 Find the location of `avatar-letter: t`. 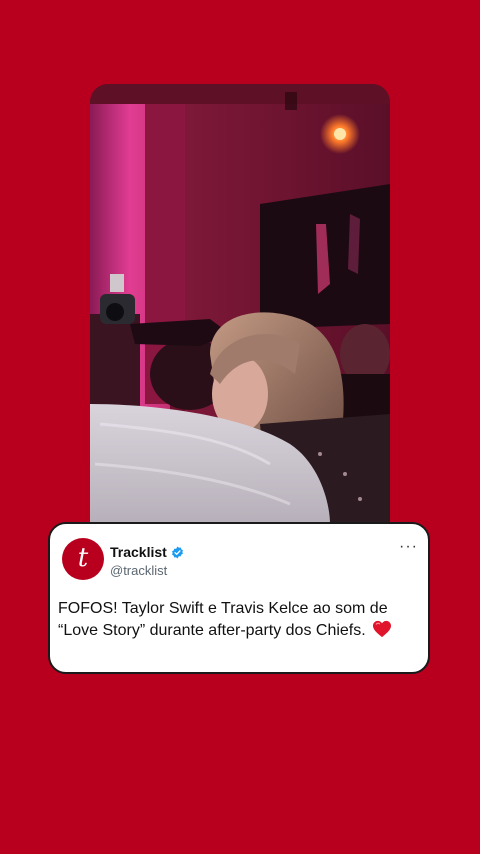

avatar-letter: t is located at coordinates (83, 558).